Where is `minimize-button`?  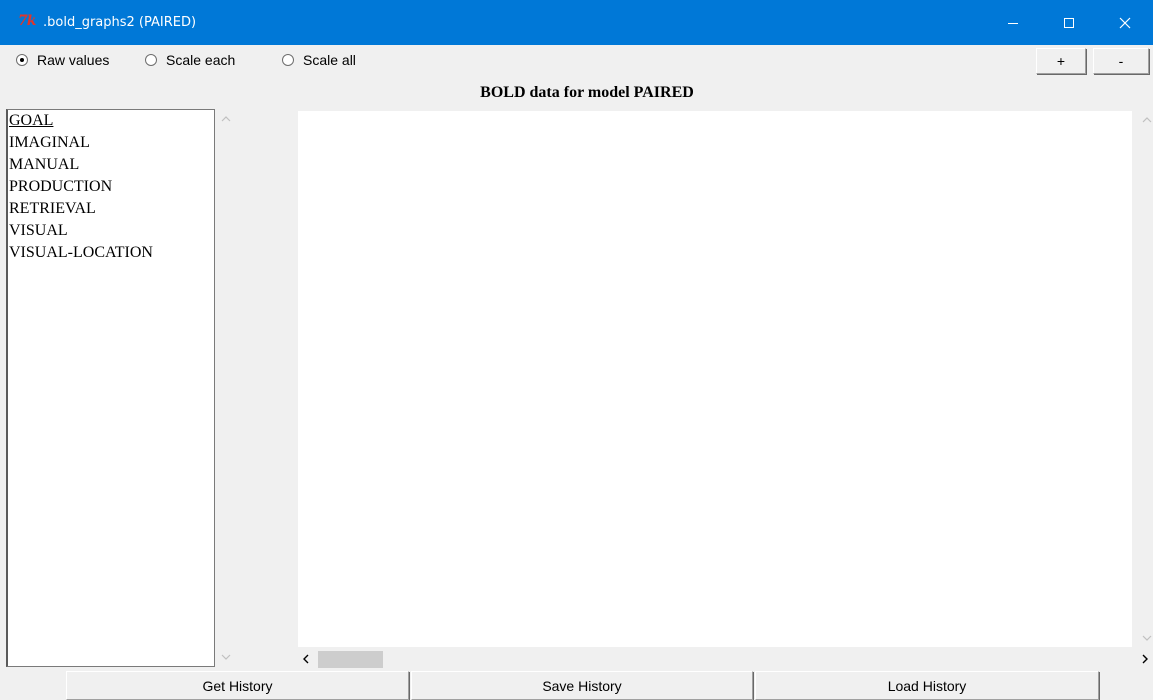
minimize-button is located at coordinates (1013, 22).